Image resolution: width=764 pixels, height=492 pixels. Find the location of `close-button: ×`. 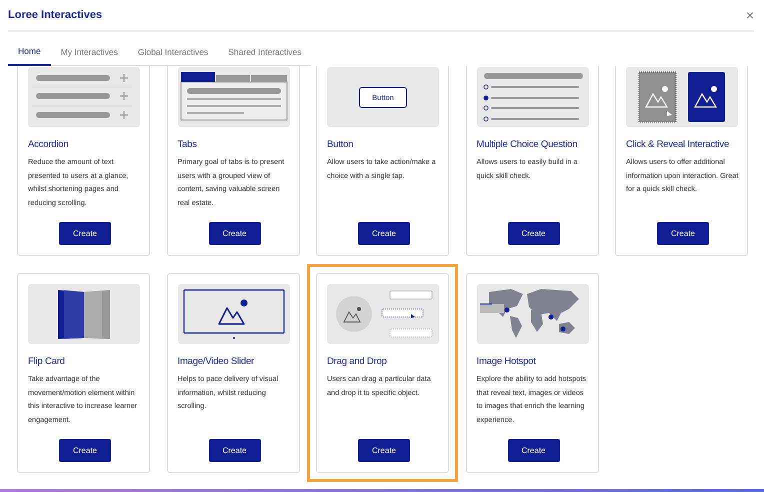

close-button: × is located at coordinates (750, 15).